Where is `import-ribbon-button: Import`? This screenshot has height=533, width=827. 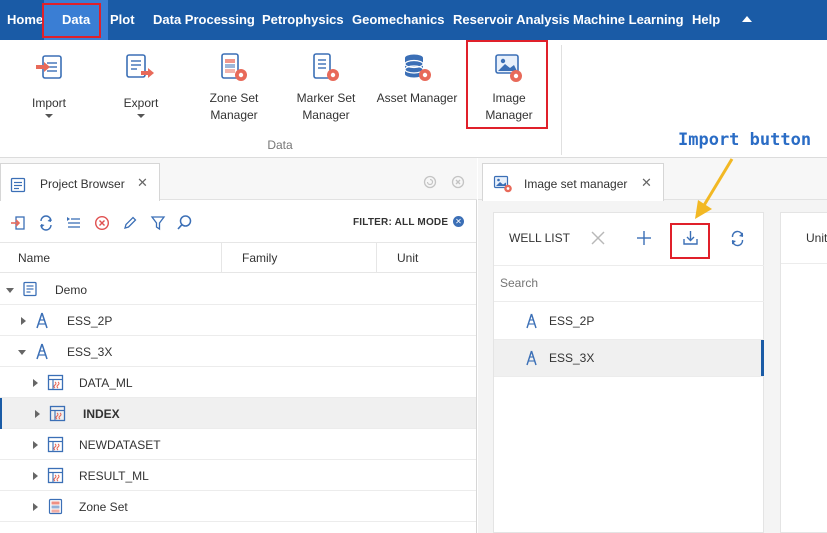
import-ribbon-button: Import is located at coordinates (49, 86).